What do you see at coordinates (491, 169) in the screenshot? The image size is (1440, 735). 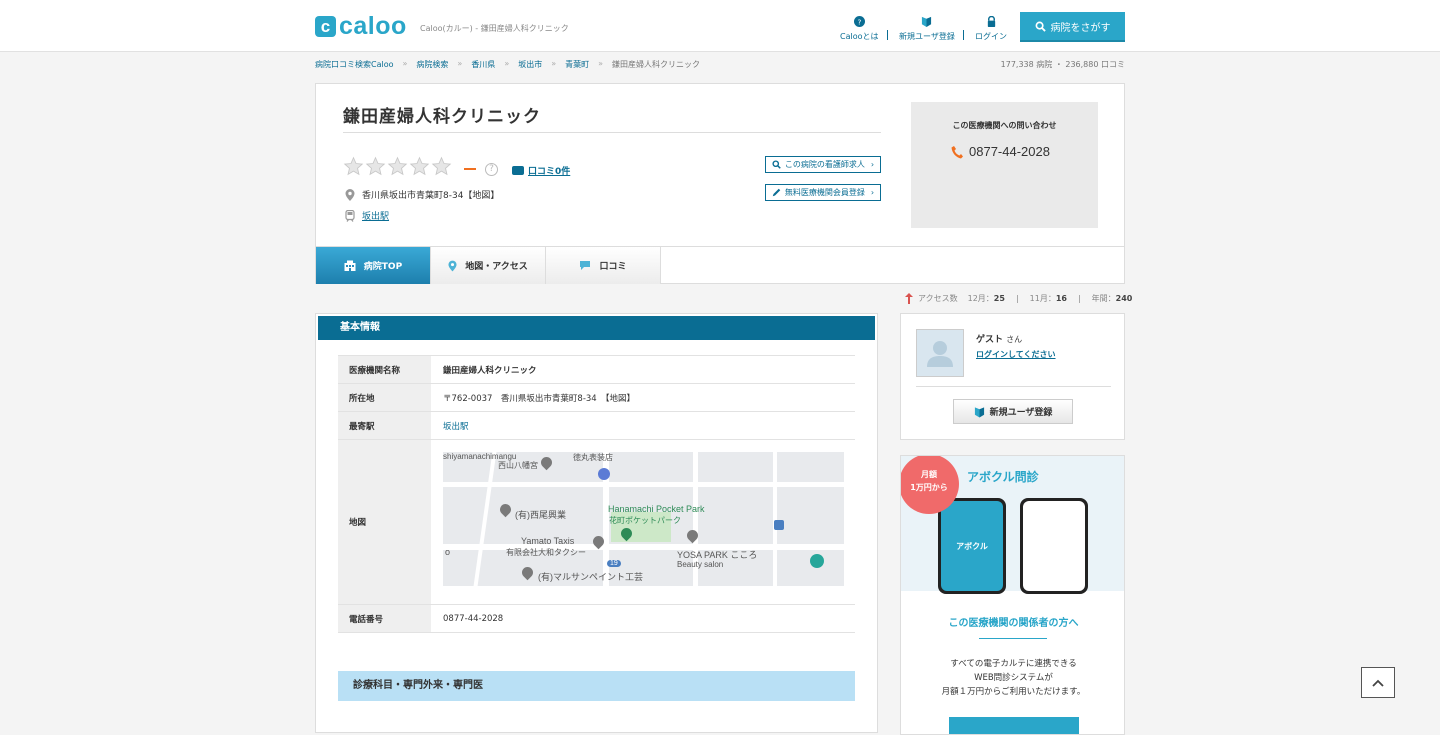 I see `rating-help-icon: ?` at bounding box center [491, 169].